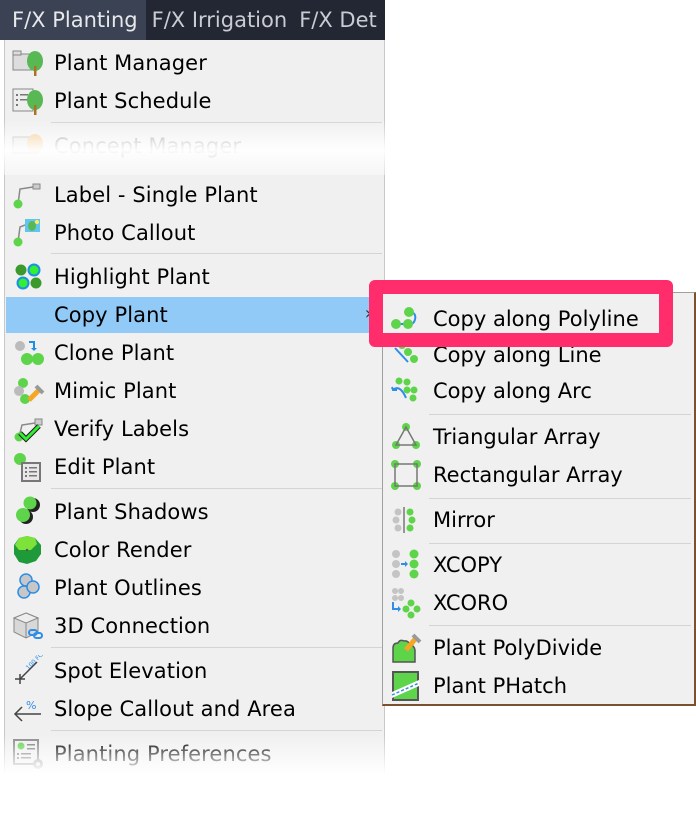 Image resolution: width=696 pixels, height=822 pixels. I want to click on submenu-item-copy-along-polyline: Copy along Polyline, so click(540, 319).